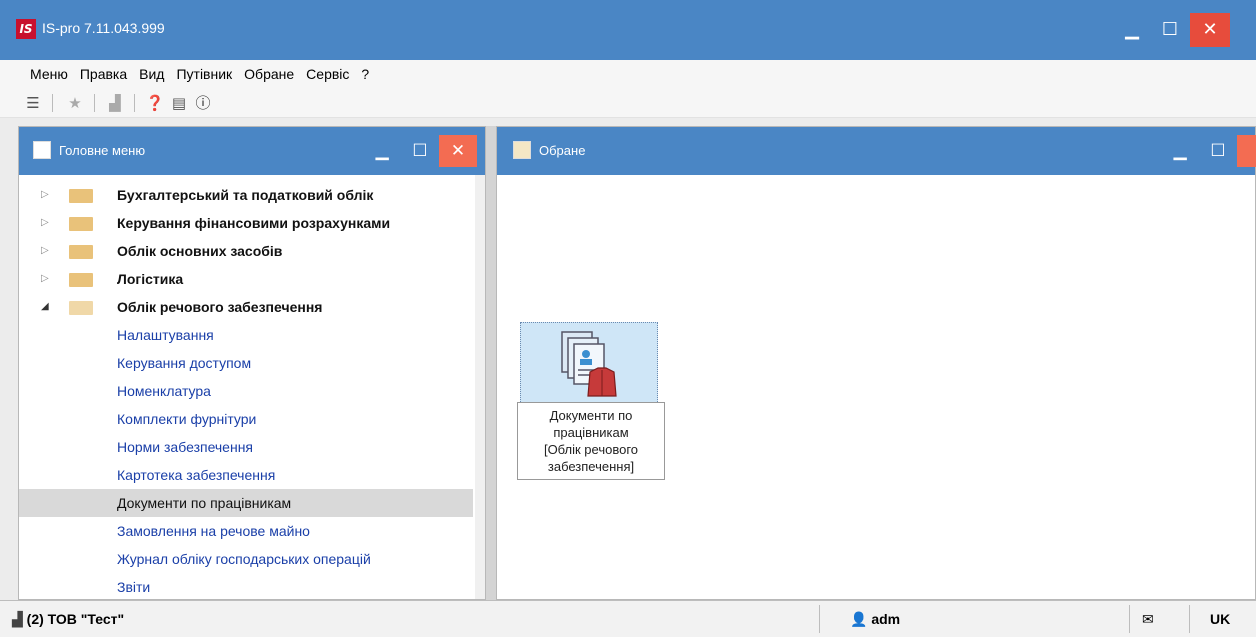  Describe the element at coordinates (33, 103) in the screenshot. I see `document-icon: ☰` at that location.